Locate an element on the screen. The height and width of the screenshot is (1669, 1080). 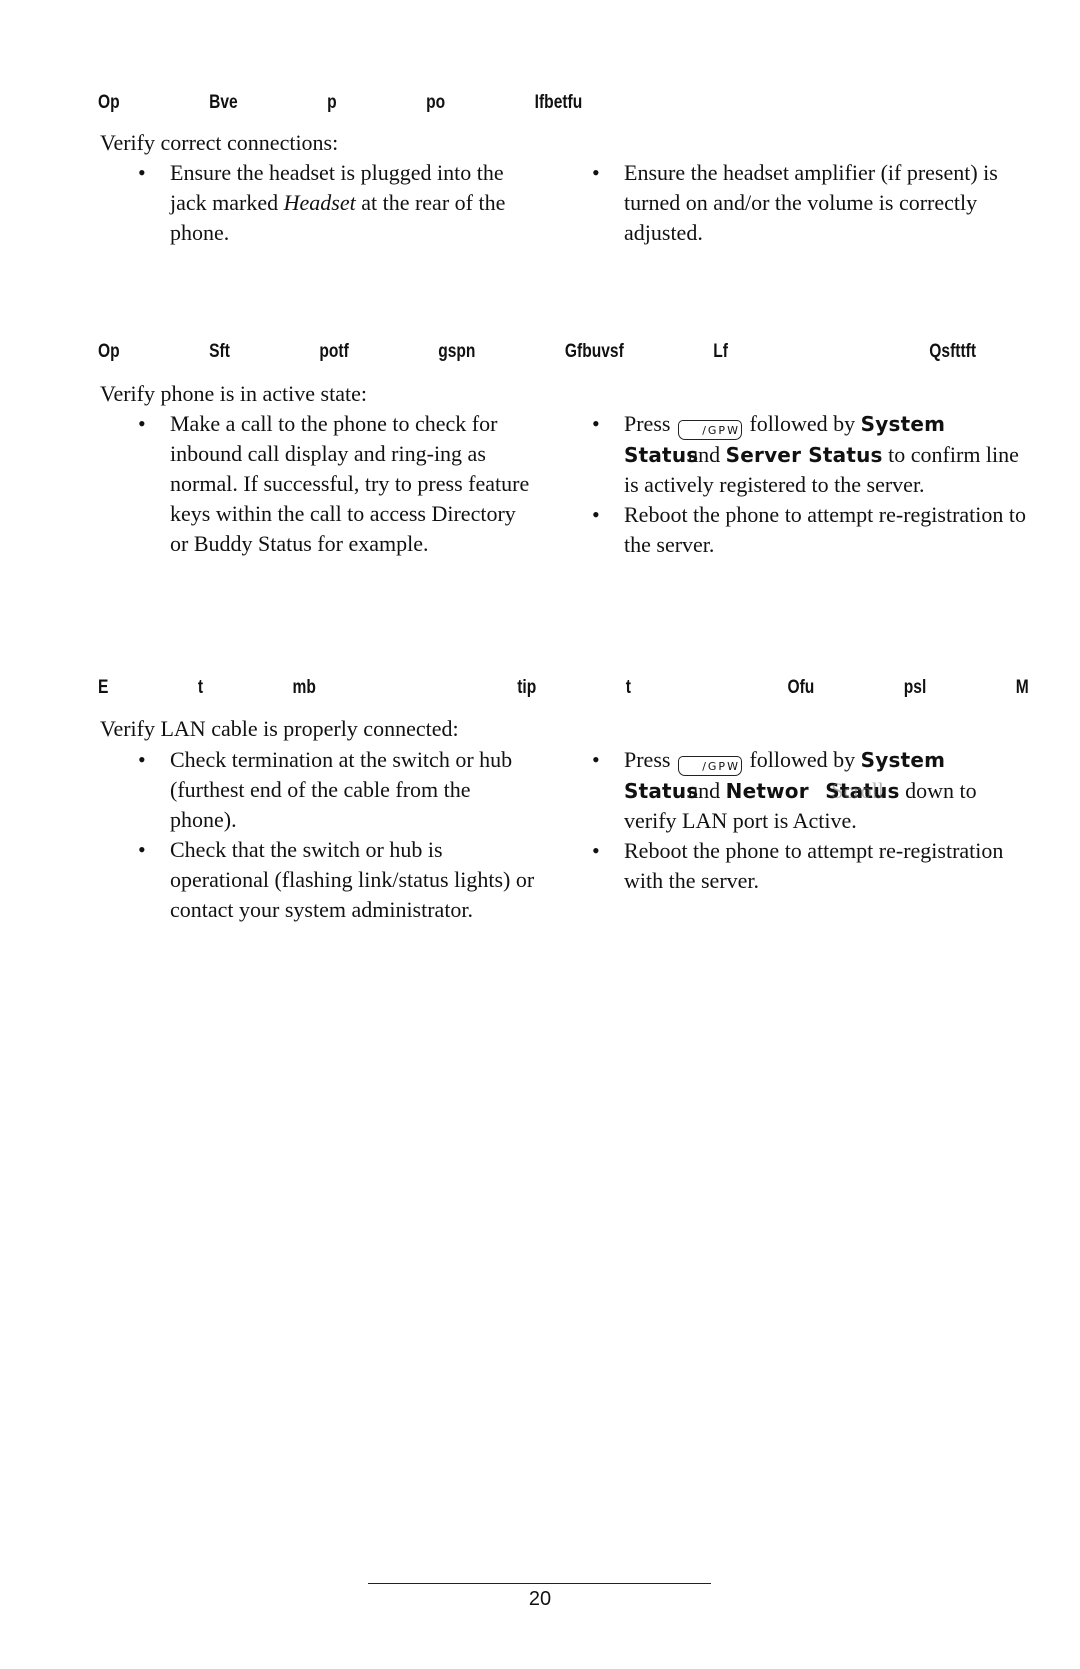
scroll-ghost-text: Scroll is located at coordinates (857, 790).